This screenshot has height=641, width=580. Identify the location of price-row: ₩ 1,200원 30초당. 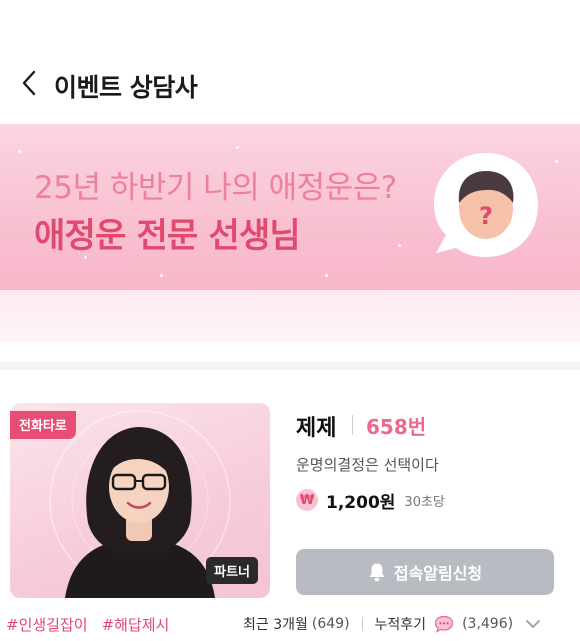
(370, 500).